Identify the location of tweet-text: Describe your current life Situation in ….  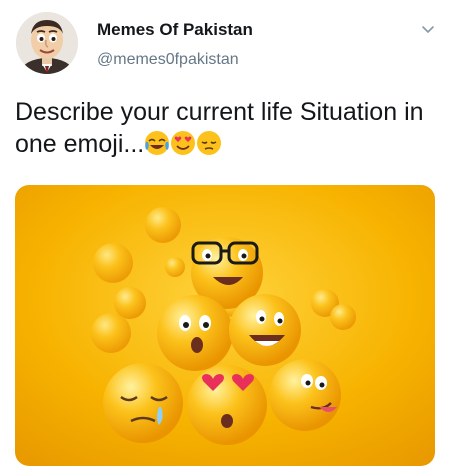
(230, 130).